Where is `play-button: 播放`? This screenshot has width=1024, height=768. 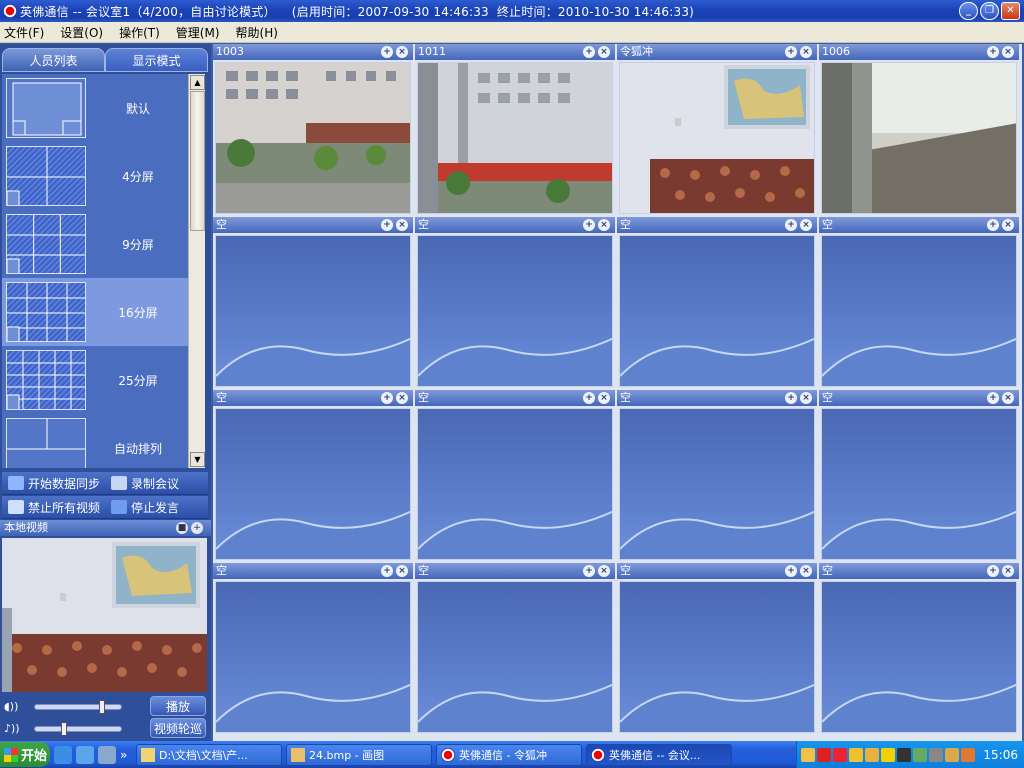
play-button: 播放 is located at coordinates (178, 706).